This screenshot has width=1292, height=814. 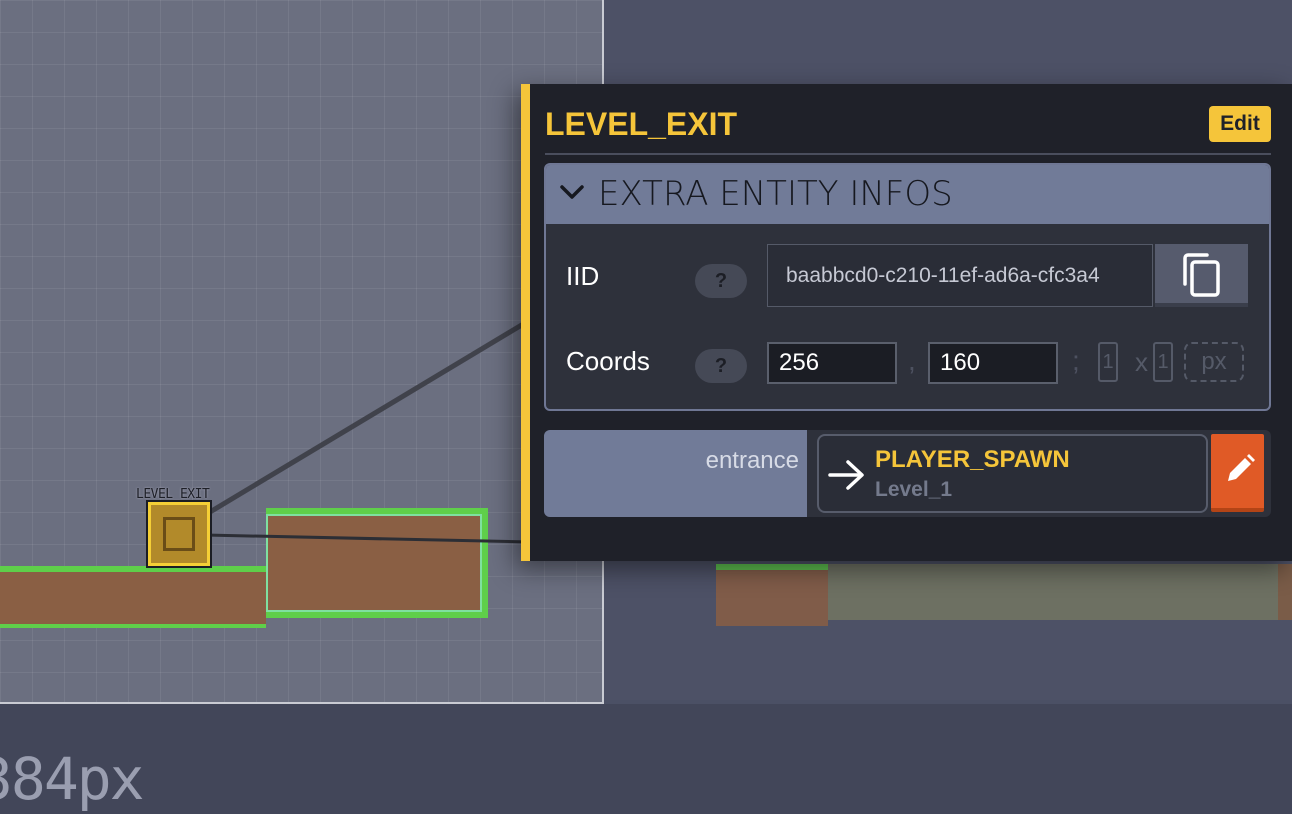 I want to click on edit-button: Edit, so click(x=1240, y=124).